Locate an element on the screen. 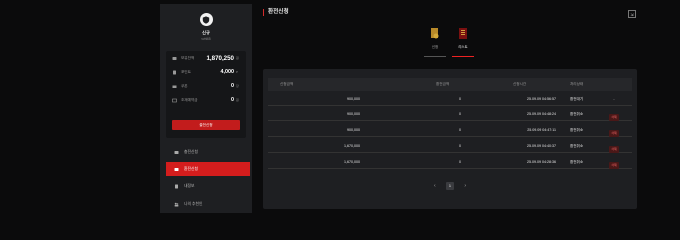 This screenshot has width=680, height=240. nav-label: 환전신청 is located at coordinates (191, 168).